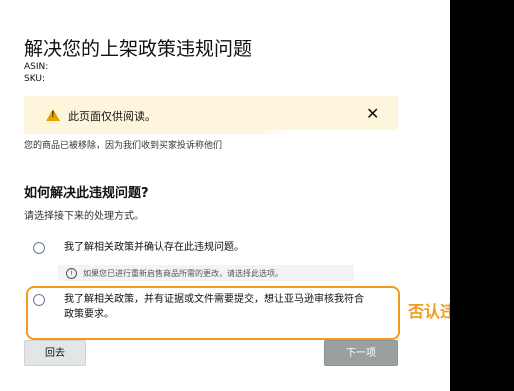  I want to click on page-title: 解决您的上架政策违规问题, so click(138, 49).